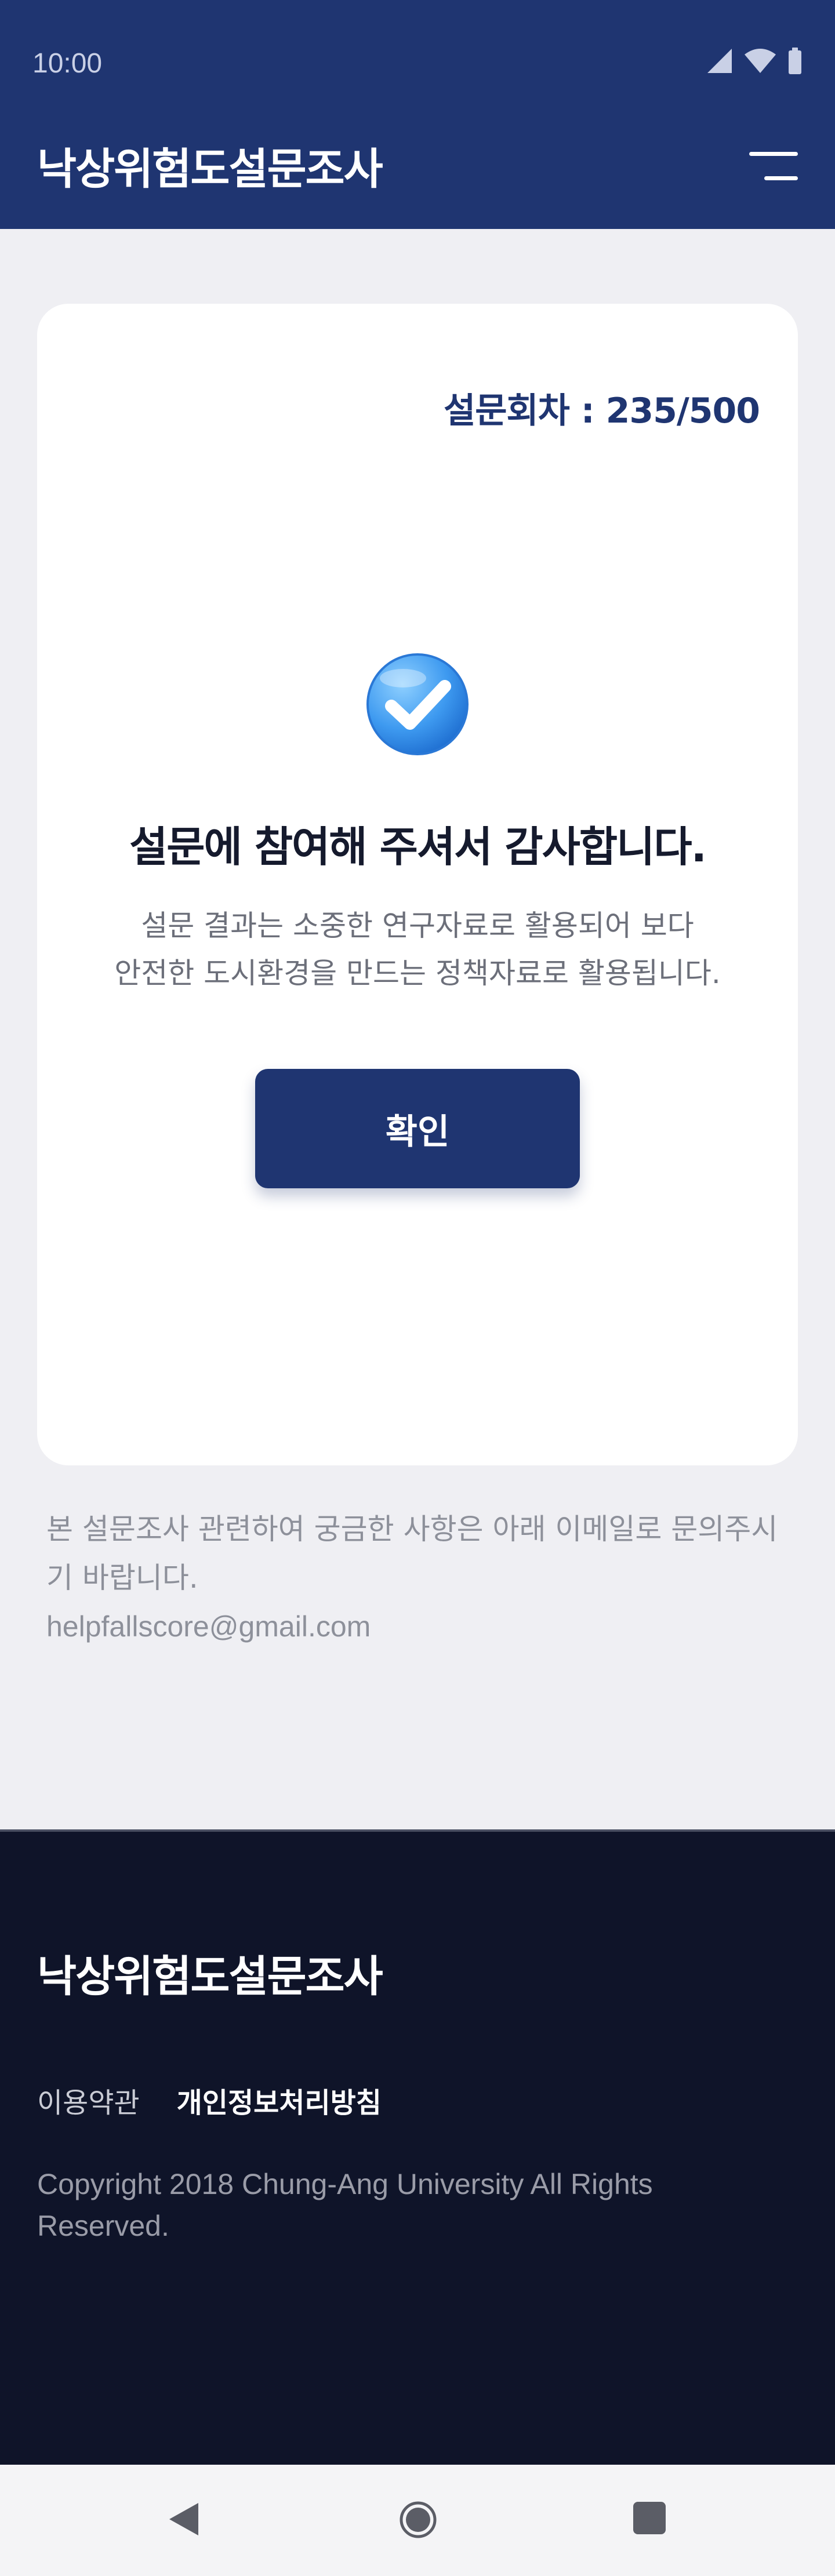 Image resolution: width=835 pixels, height=2576 pixels. Describe the element at coordinates (420, 1626) in the screenshot. I see `contact-email: helpfallscore@gmail.com` at that location.